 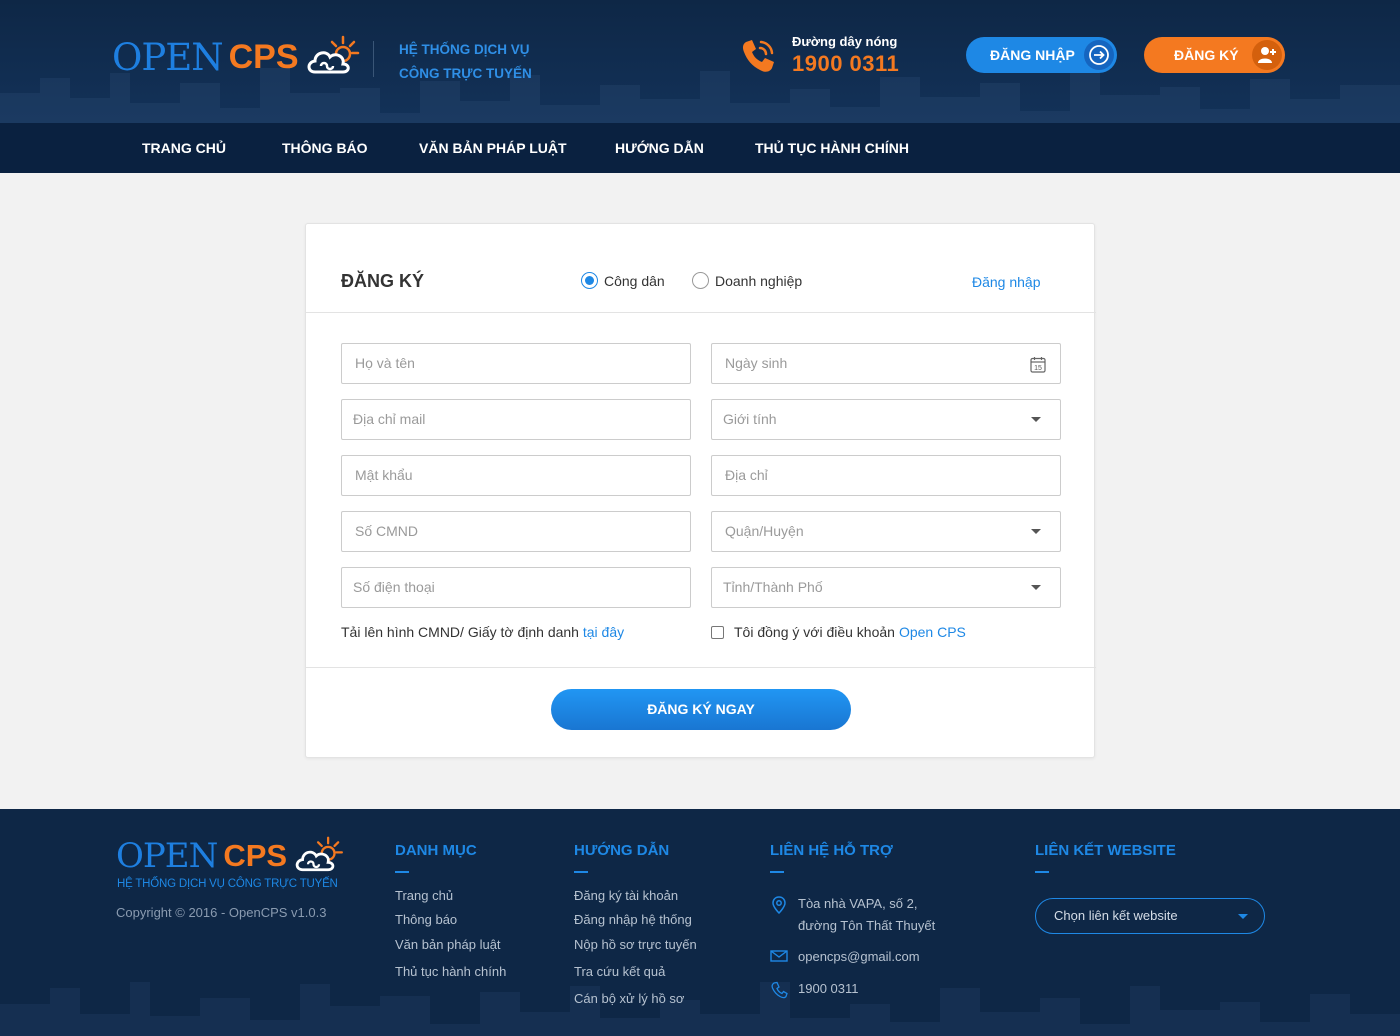 What do you see at coordinates (845, 41) in the screenshot?
I see `hotline-label: Đường dây nóng` at bounding box center [845, 41].